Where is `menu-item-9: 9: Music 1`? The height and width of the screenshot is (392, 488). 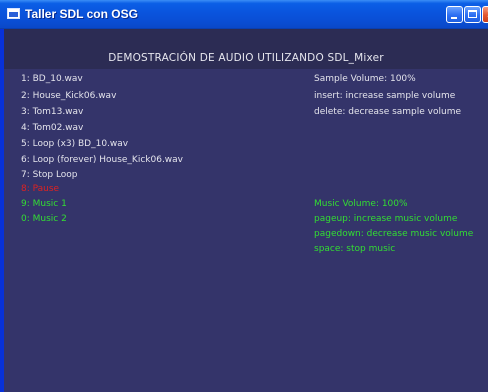 menu-item-9: 9: Music 1 is located at coordinates (44, 204).